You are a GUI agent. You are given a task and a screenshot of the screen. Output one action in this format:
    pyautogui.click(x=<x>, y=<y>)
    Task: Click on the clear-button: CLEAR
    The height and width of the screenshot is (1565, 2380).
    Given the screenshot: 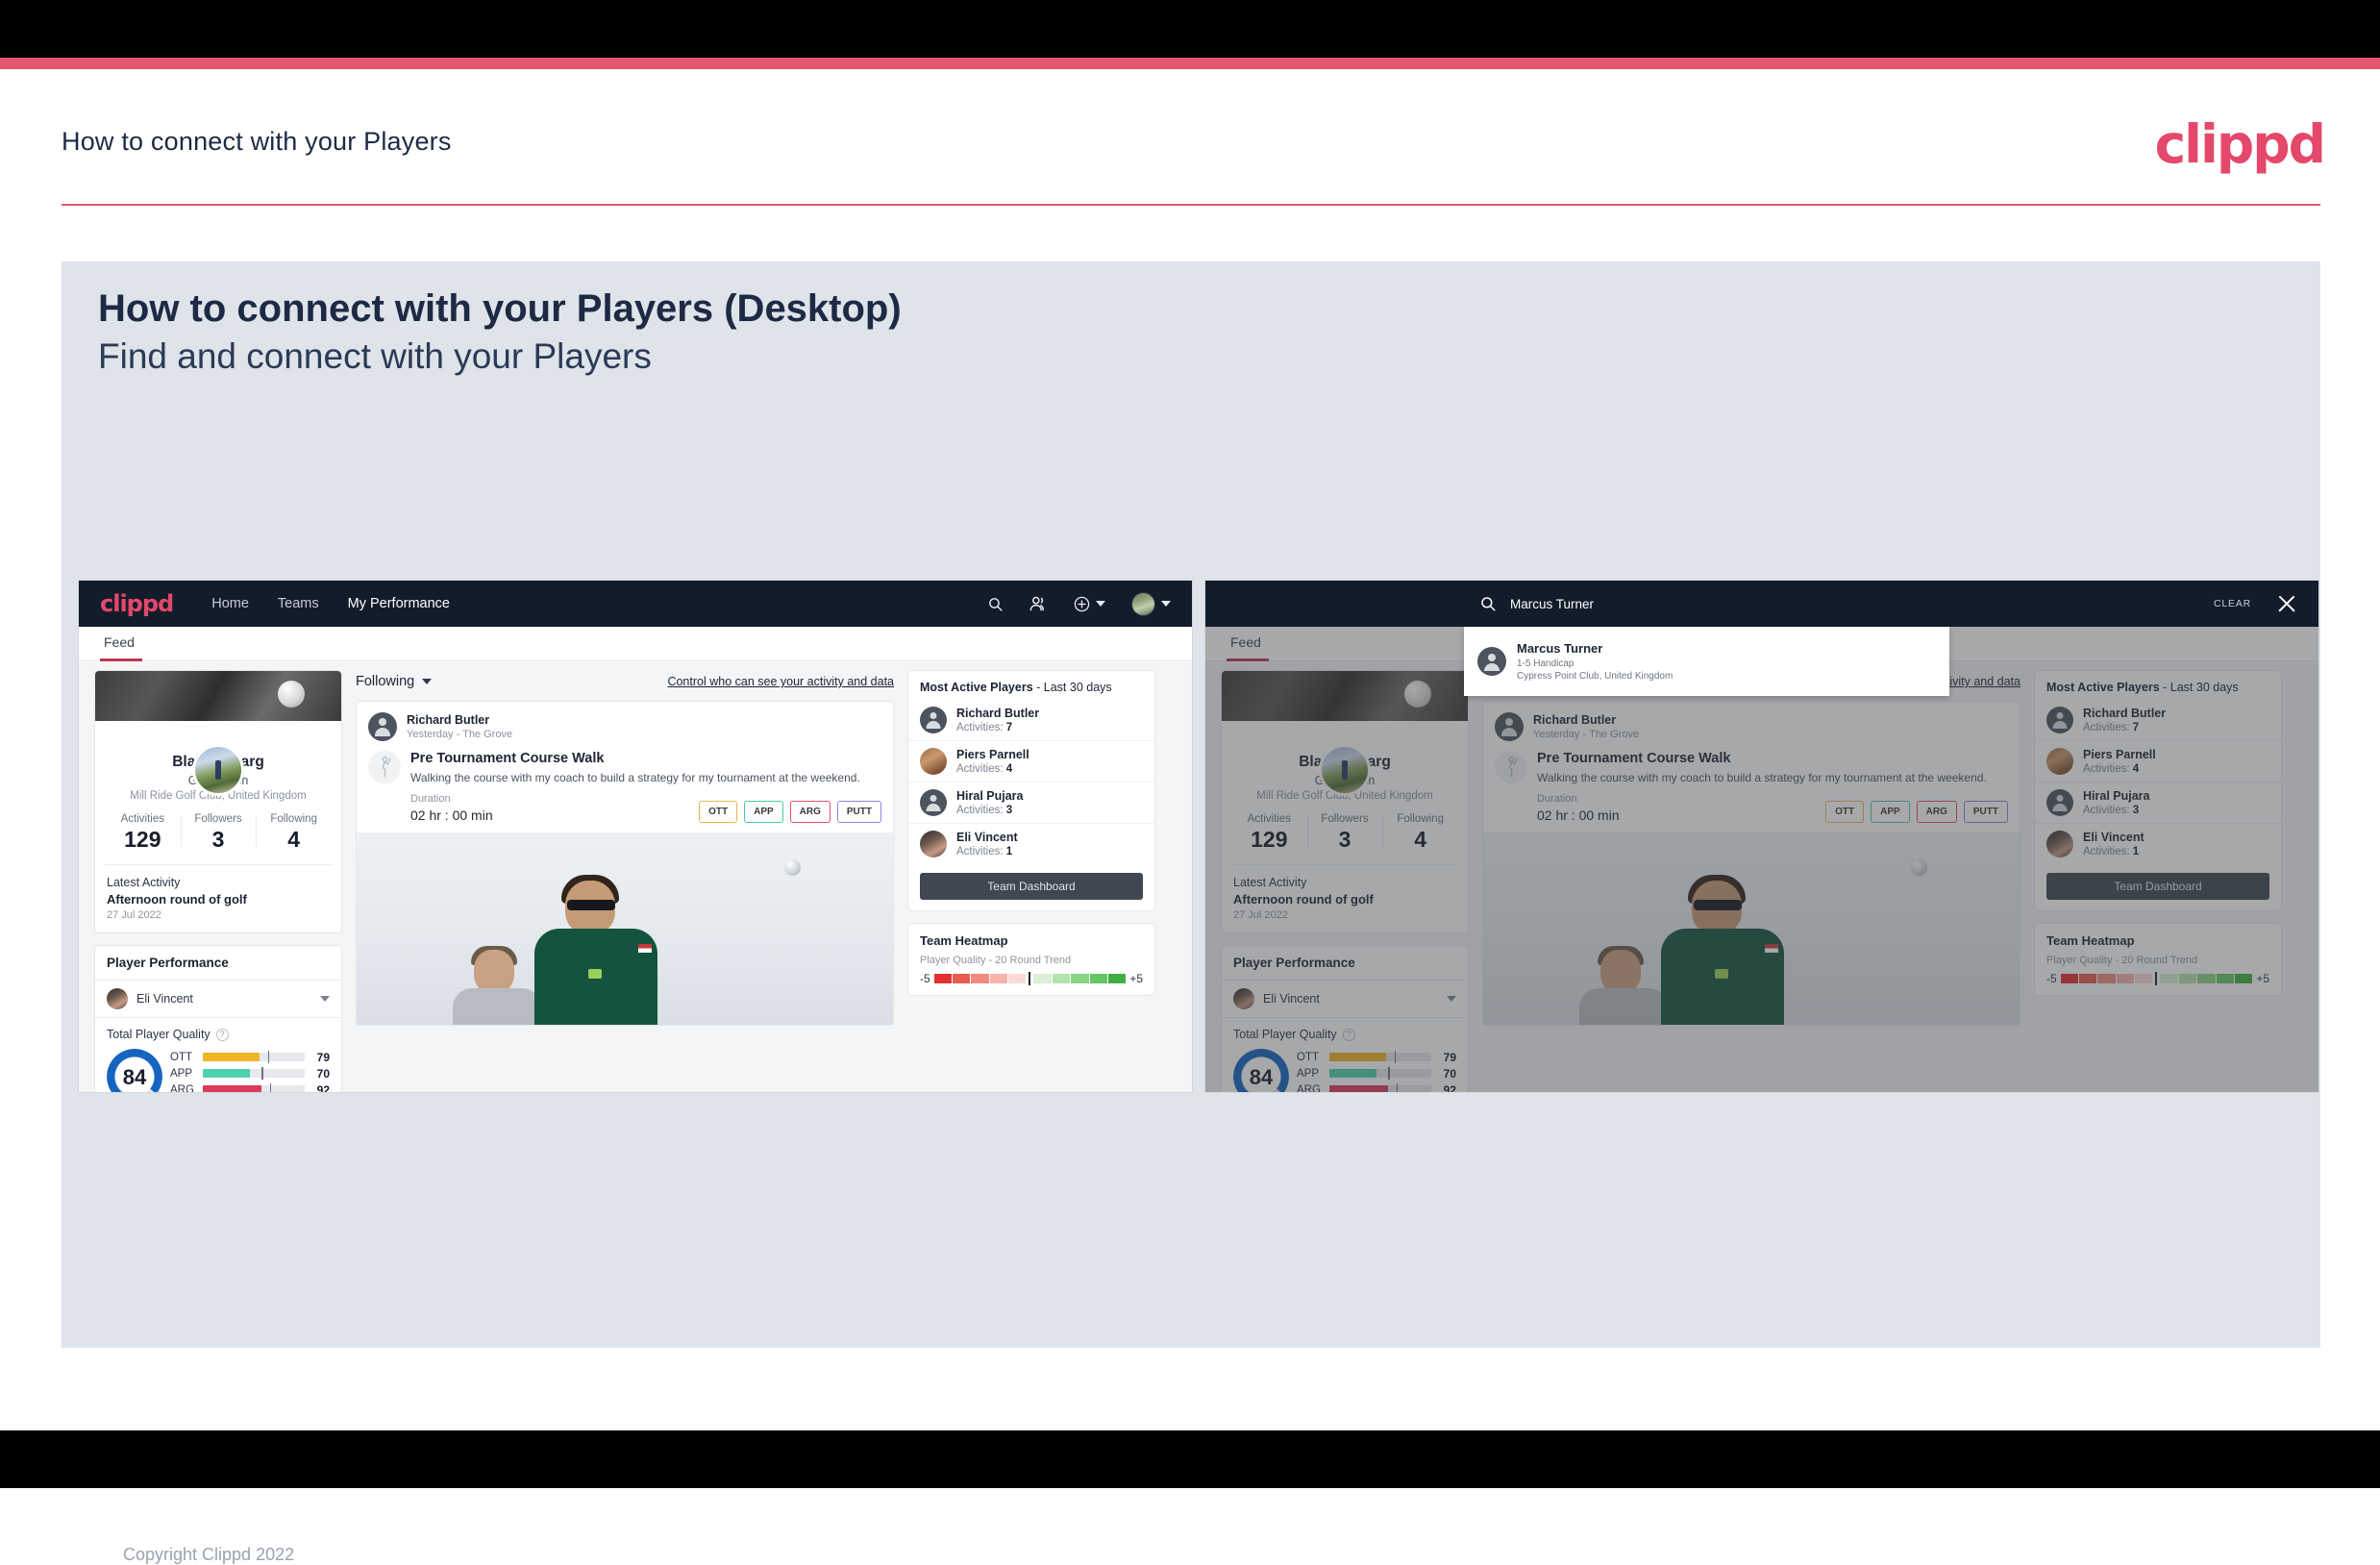 What is the action you would take?
    pyautogui.click(x=2232, y=604)
    